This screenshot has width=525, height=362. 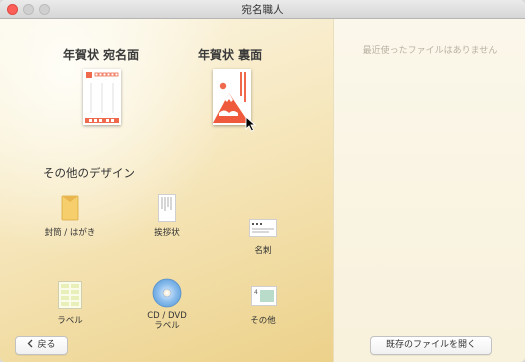 I want to click on nenga-front-label: 年賀状 宛名面, so click(x=101, y=55).